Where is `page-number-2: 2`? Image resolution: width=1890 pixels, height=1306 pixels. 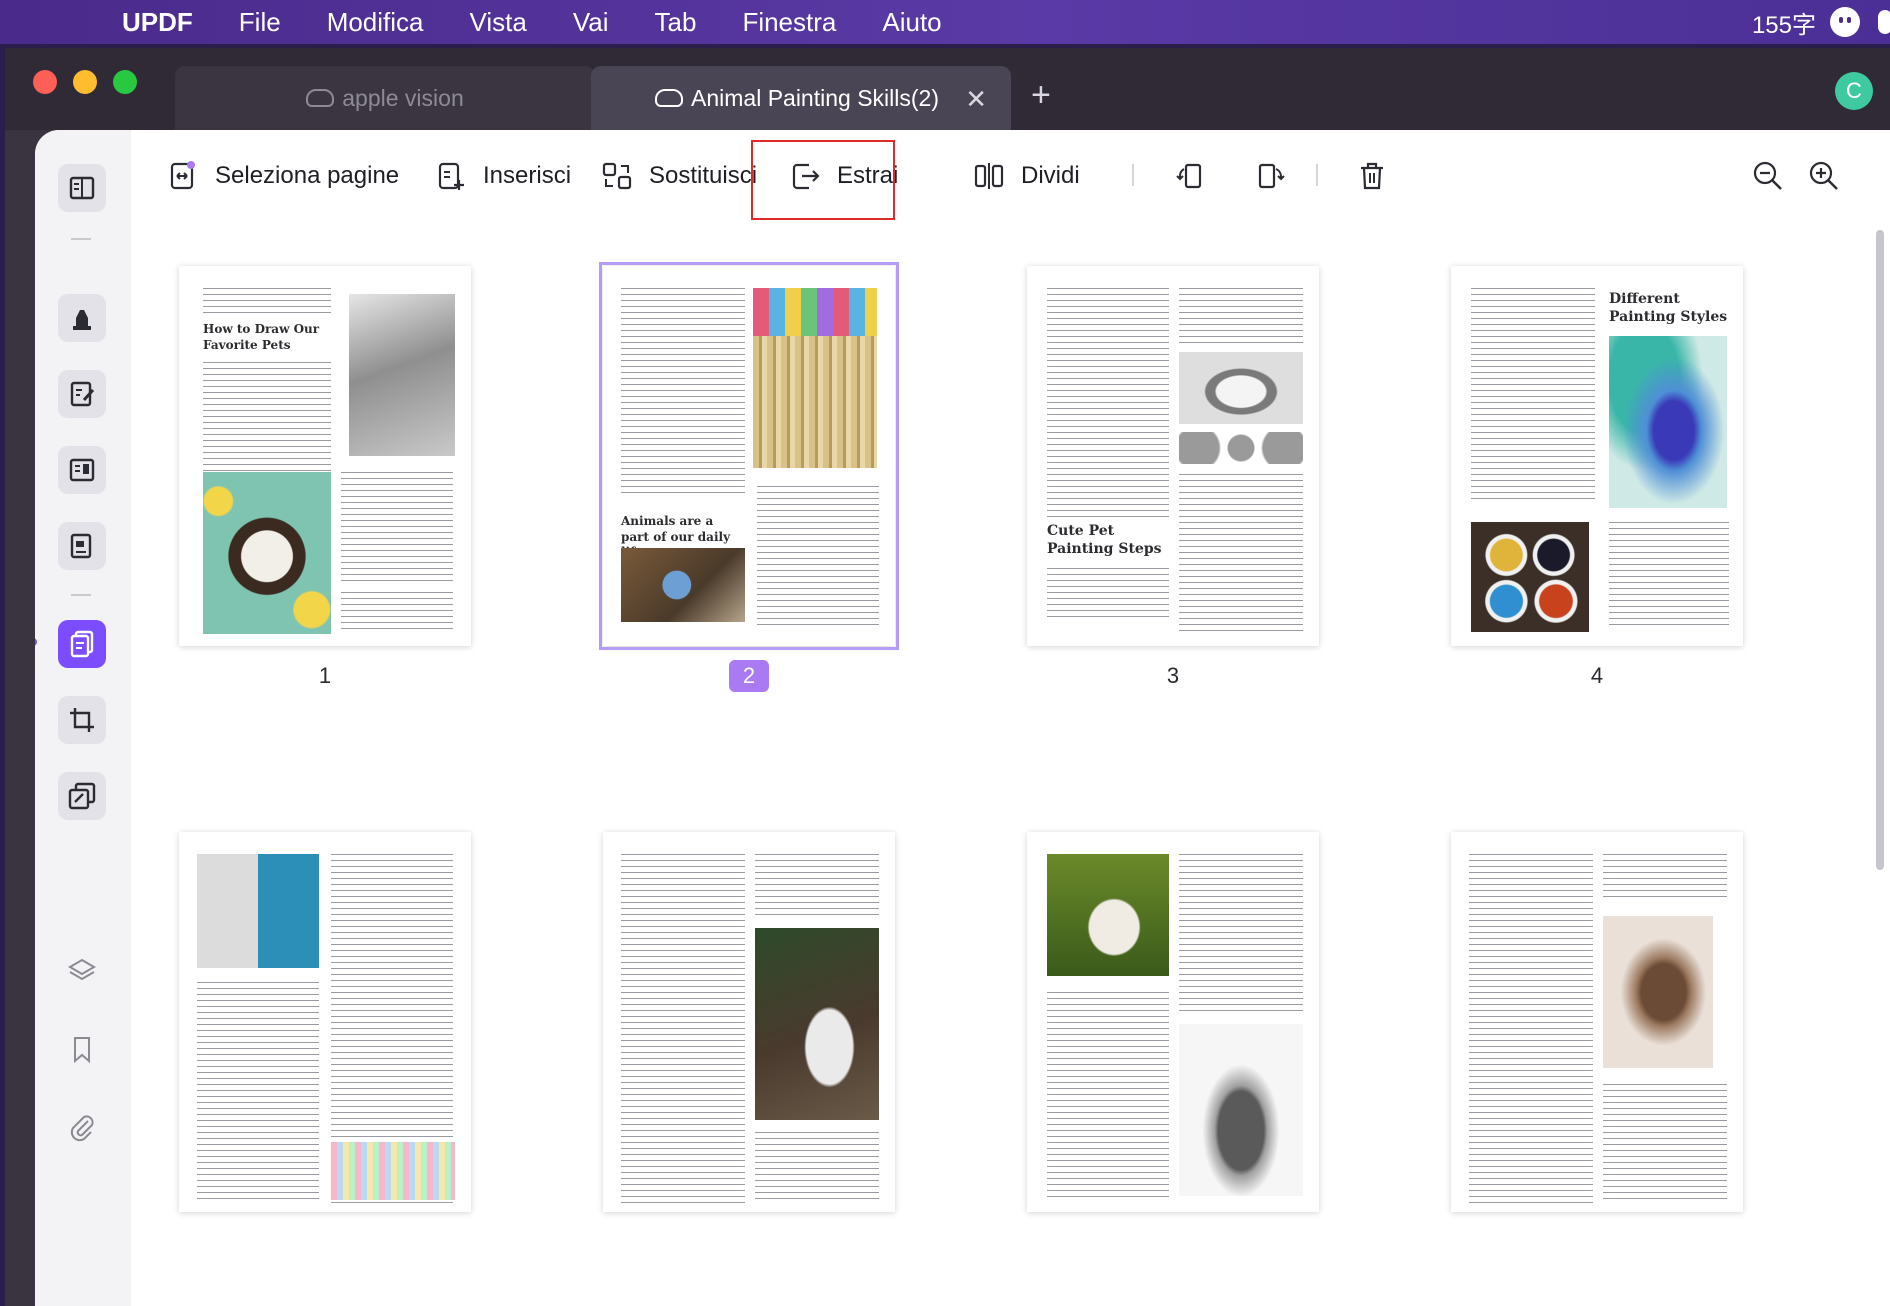 page-number-2: 2 is located at coordinates (749, 676).